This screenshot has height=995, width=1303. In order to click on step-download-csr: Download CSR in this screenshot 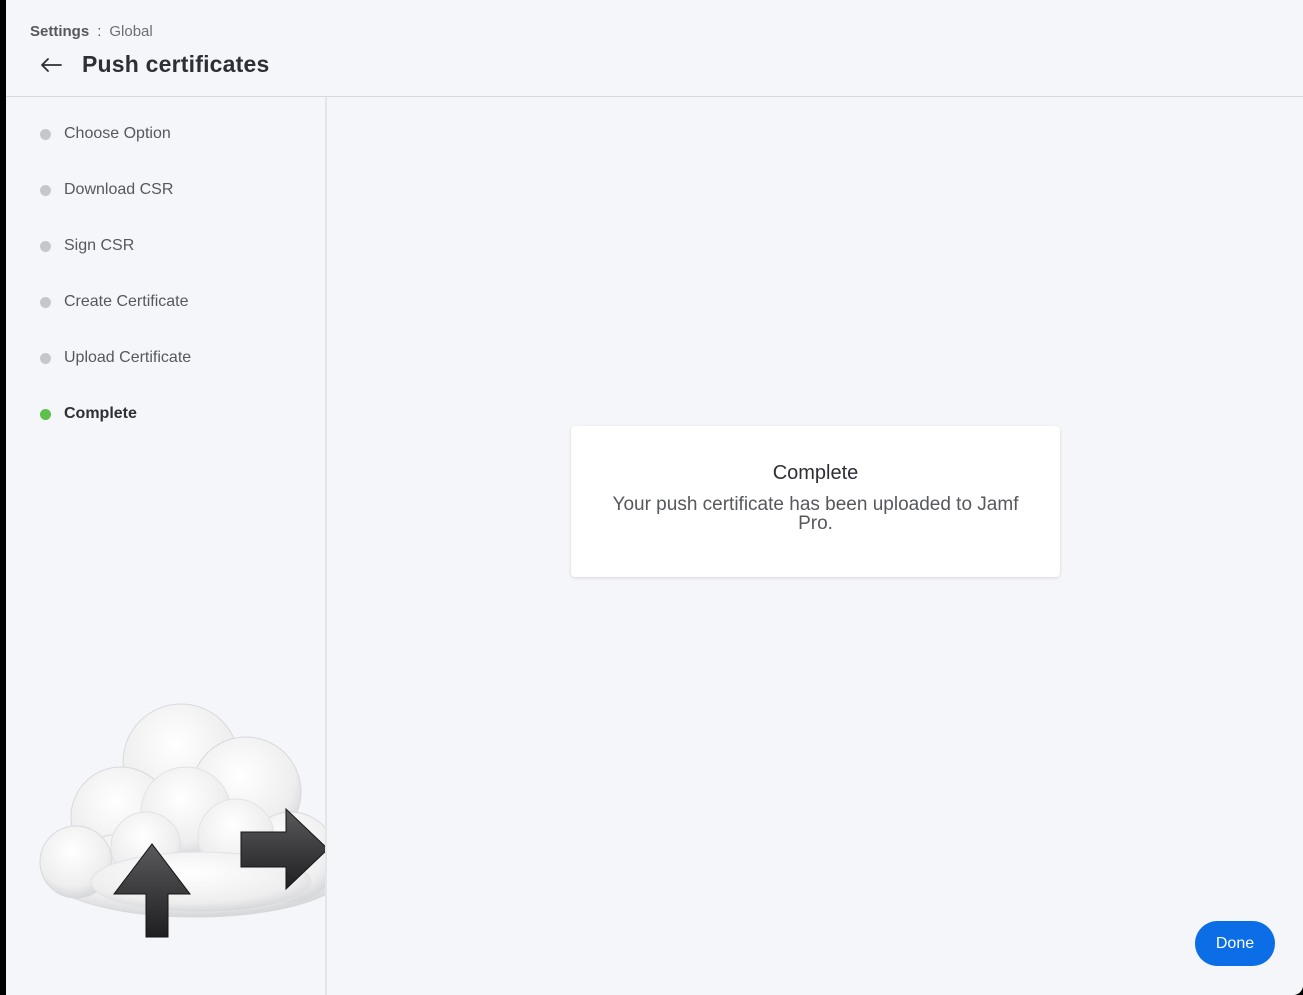, I will do `click(115, 190)`.